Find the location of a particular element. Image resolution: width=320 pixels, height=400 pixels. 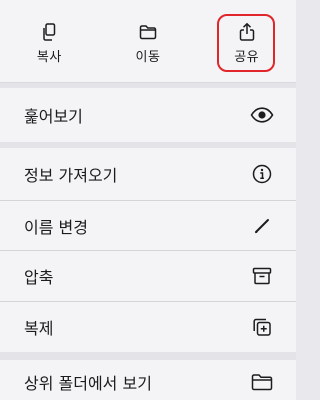

eye-icon is located at coordinates (262, 115).